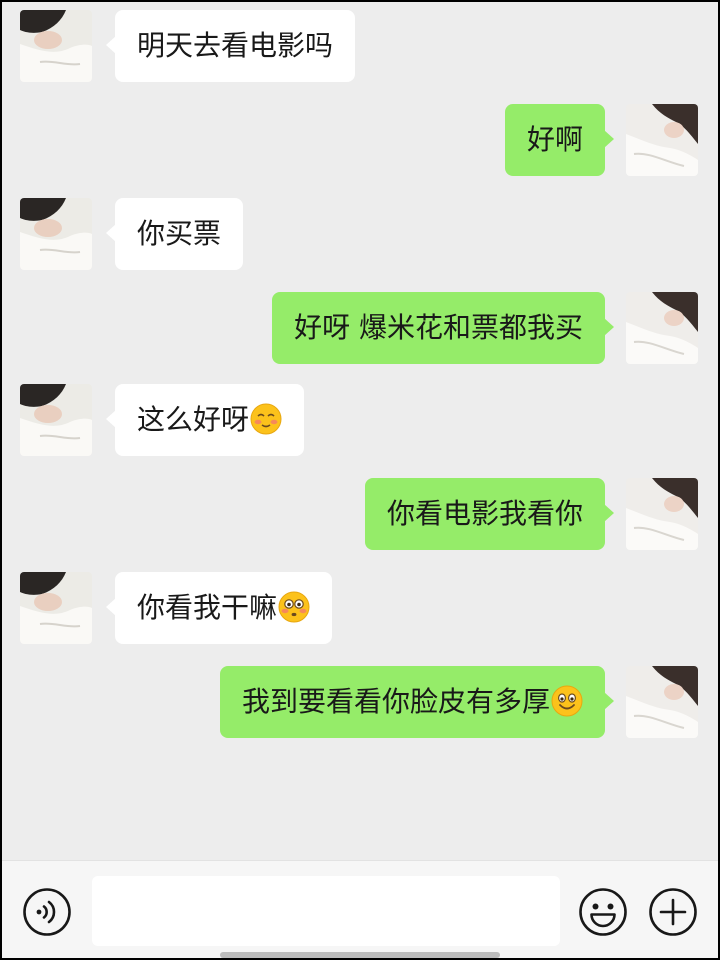  I want to click on received-message-bubble: 明天去看电影吗, so click(230, 46).